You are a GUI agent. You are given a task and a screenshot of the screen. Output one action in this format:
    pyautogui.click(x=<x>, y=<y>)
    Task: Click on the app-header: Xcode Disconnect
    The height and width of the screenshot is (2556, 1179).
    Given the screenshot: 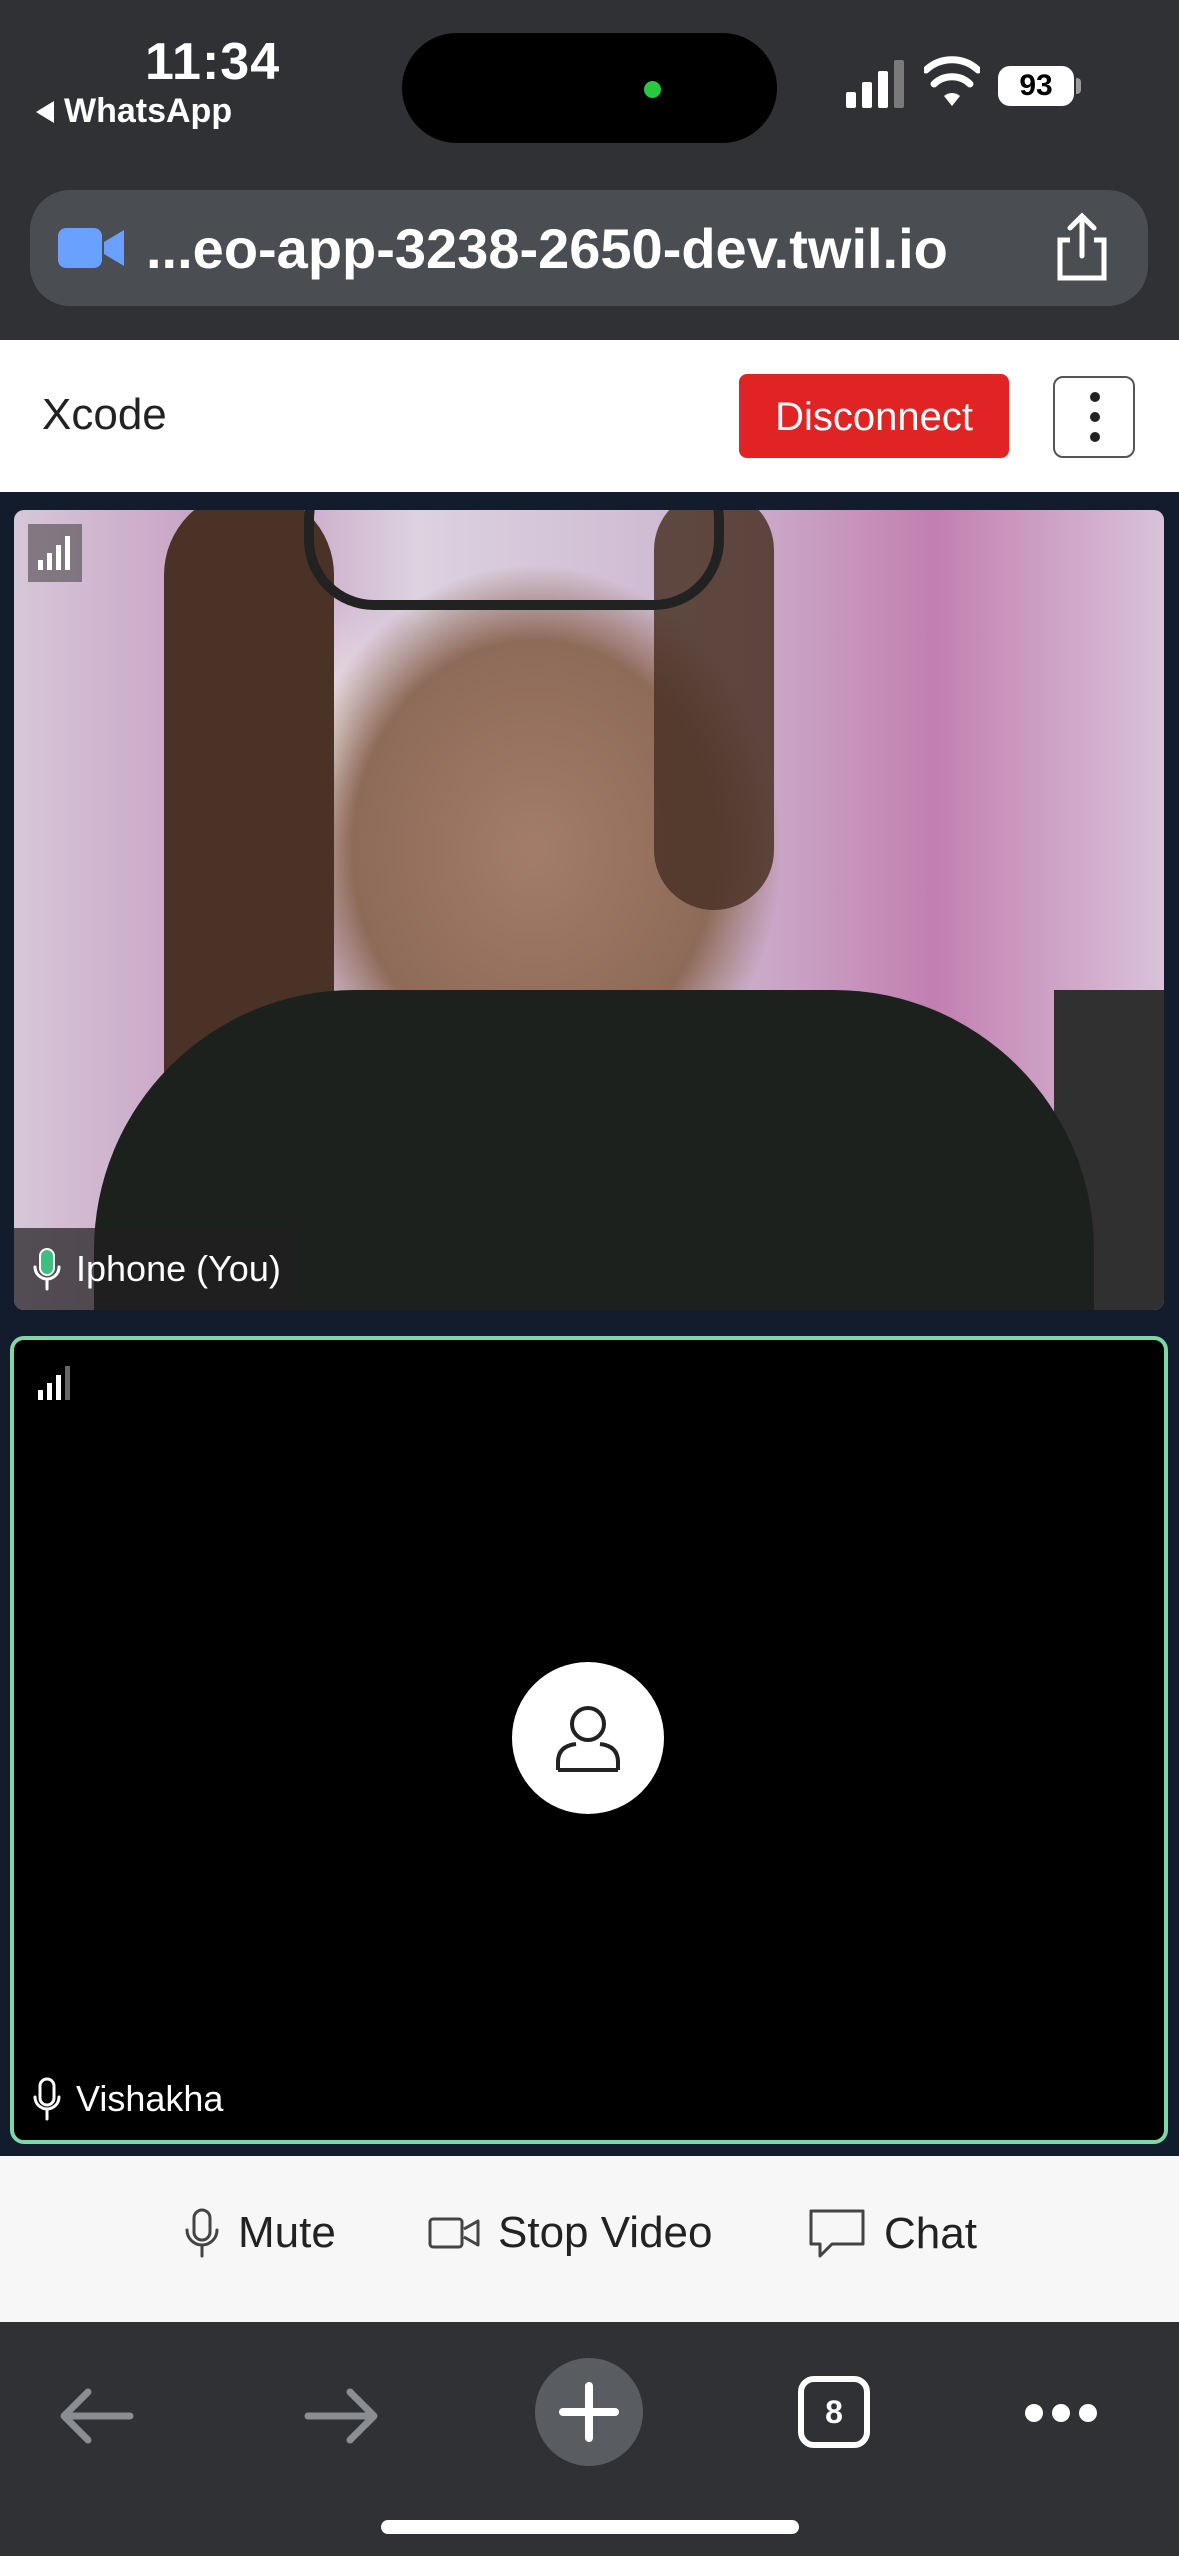 What is the action you would take?
    pyautogui.click(x=589, y=416)
    